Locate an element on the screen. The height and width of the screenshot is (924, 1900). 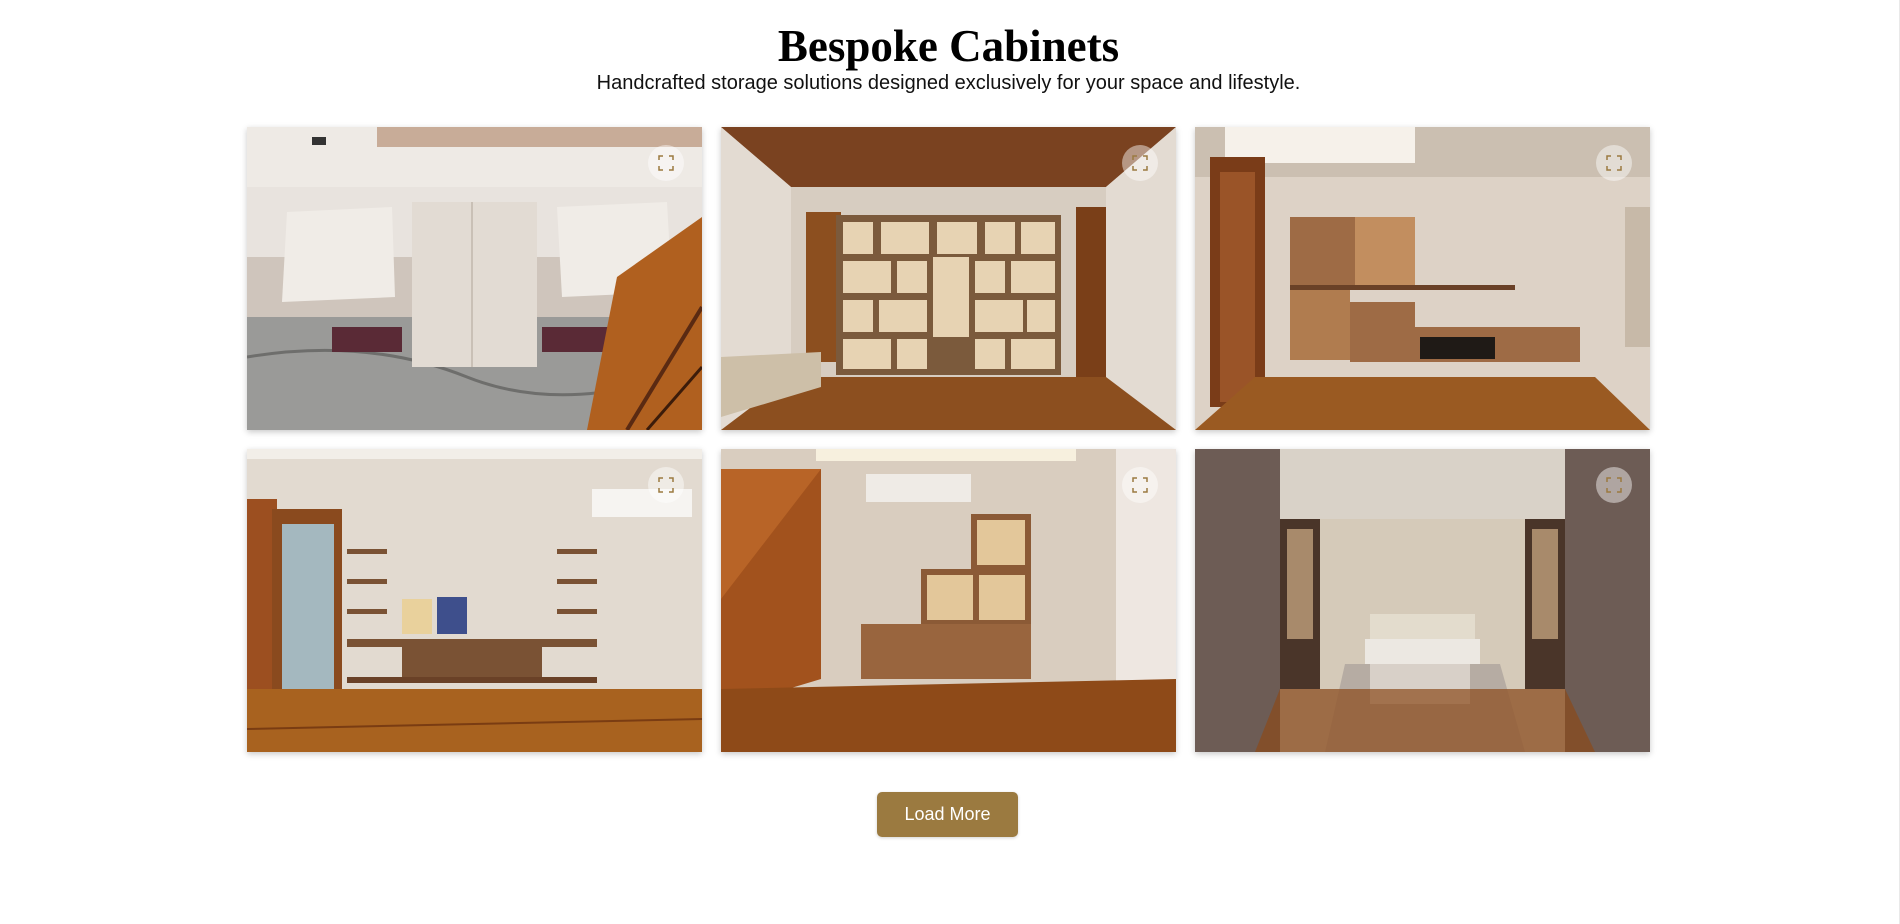
gallery-item-stepped-cabinet is located at coordinates (948, 600).